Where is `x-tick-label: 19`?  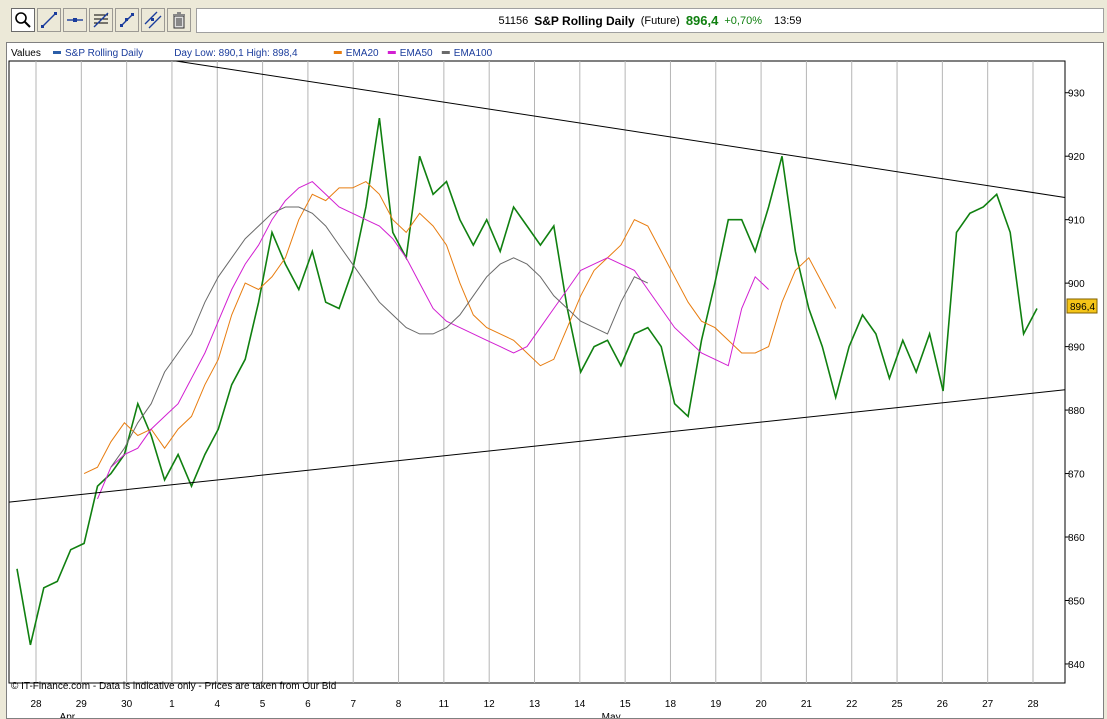
x-tick-label: 19 is located at coordinates (716, 704).